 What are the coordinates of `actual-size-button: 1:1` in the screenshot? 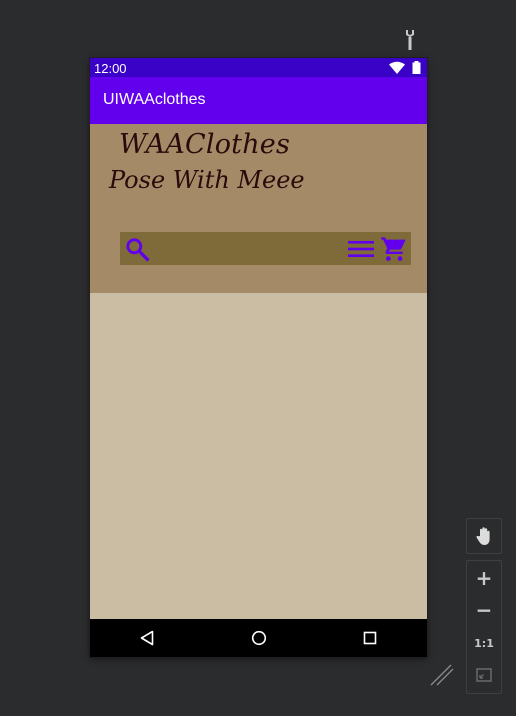 It's located at (484, 643).